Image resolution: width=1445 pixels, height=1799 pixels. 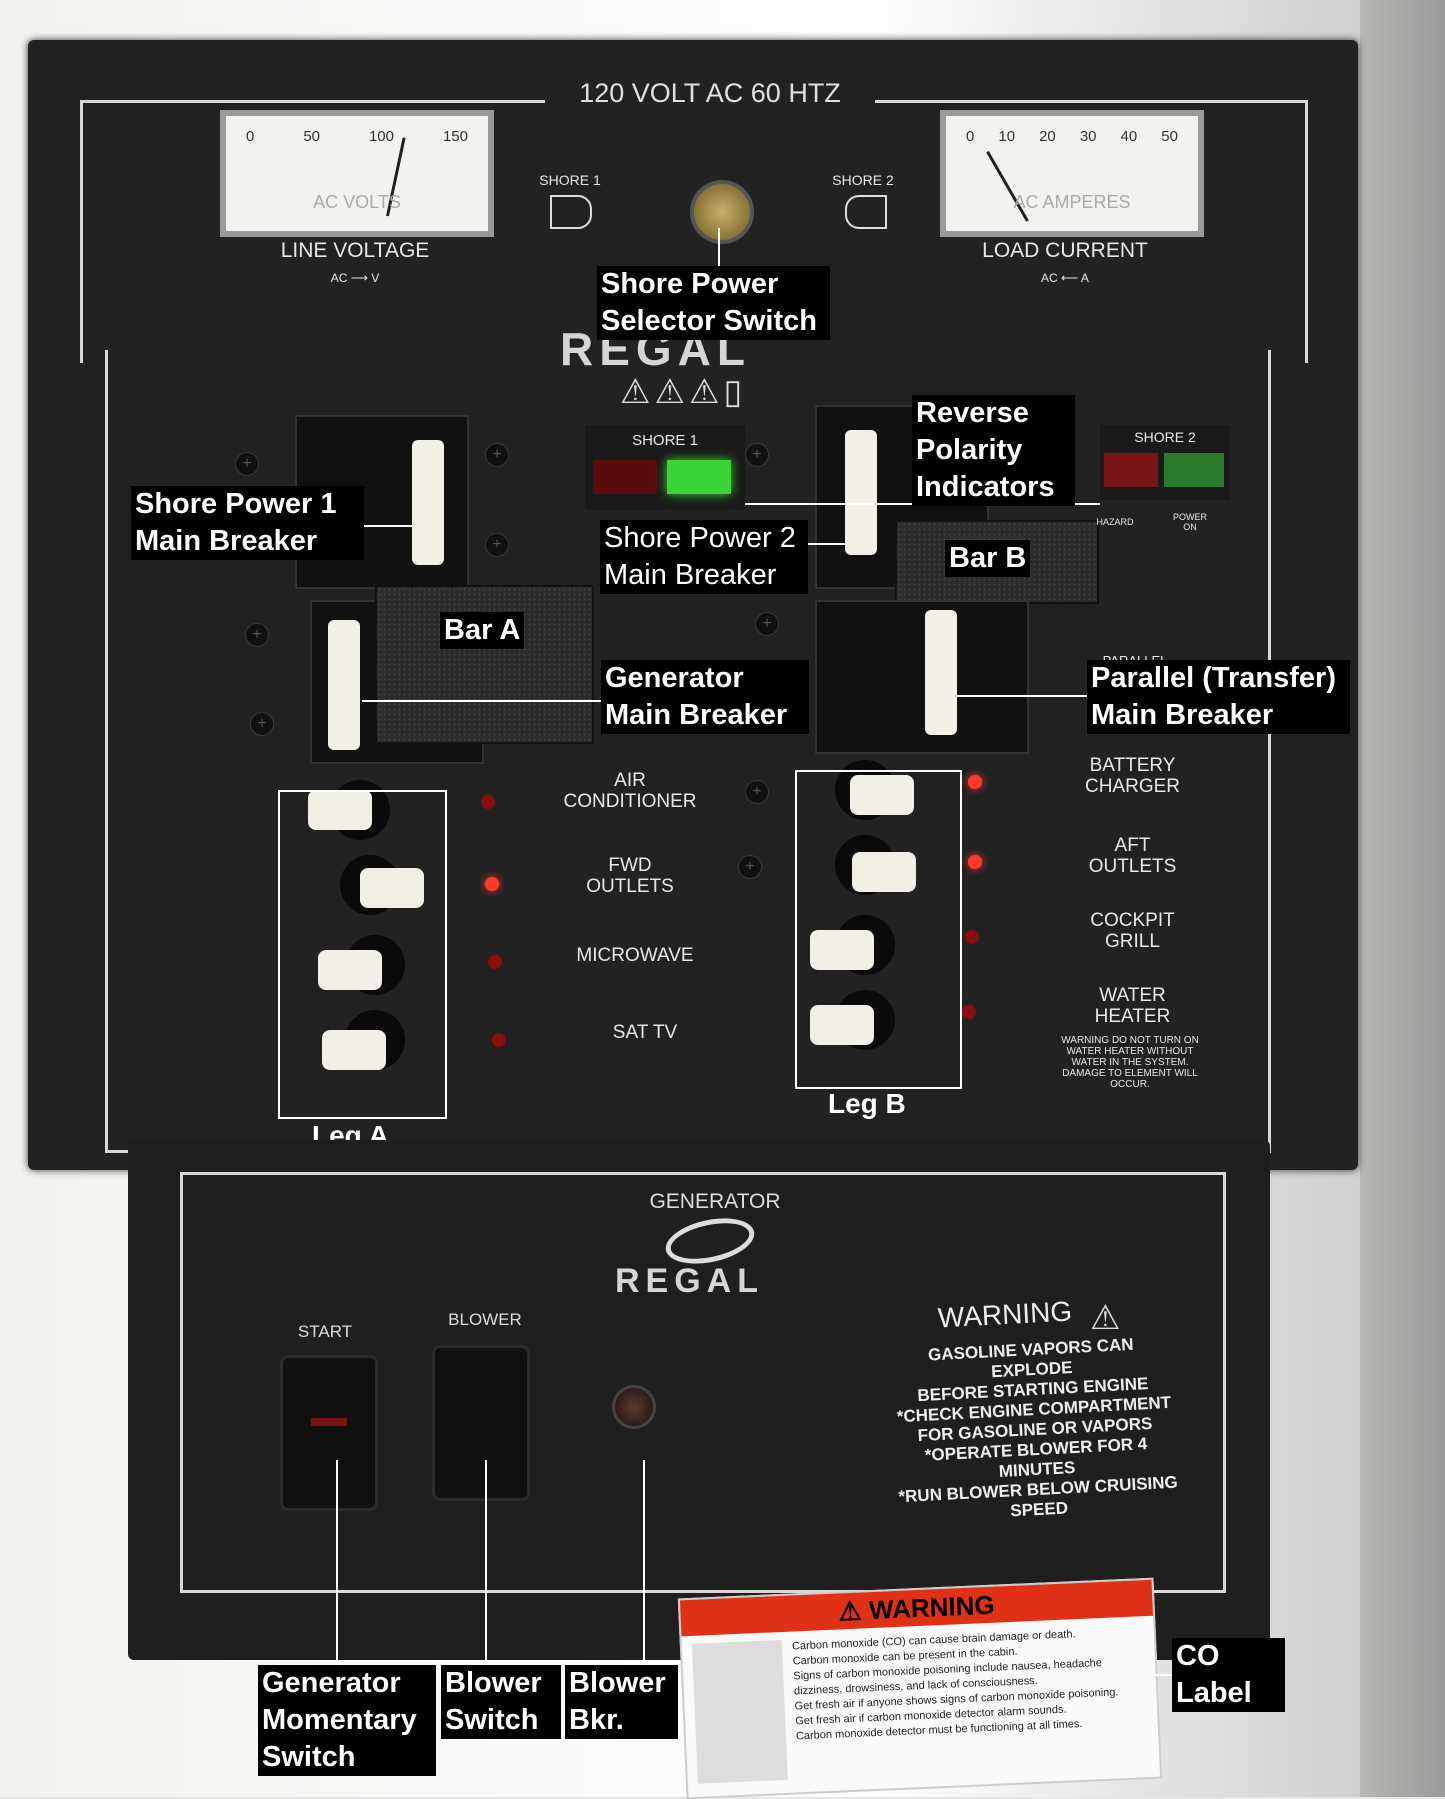 I want to click on shore2-indicator-label: SHORE 2, so click(x=1165, y=437).